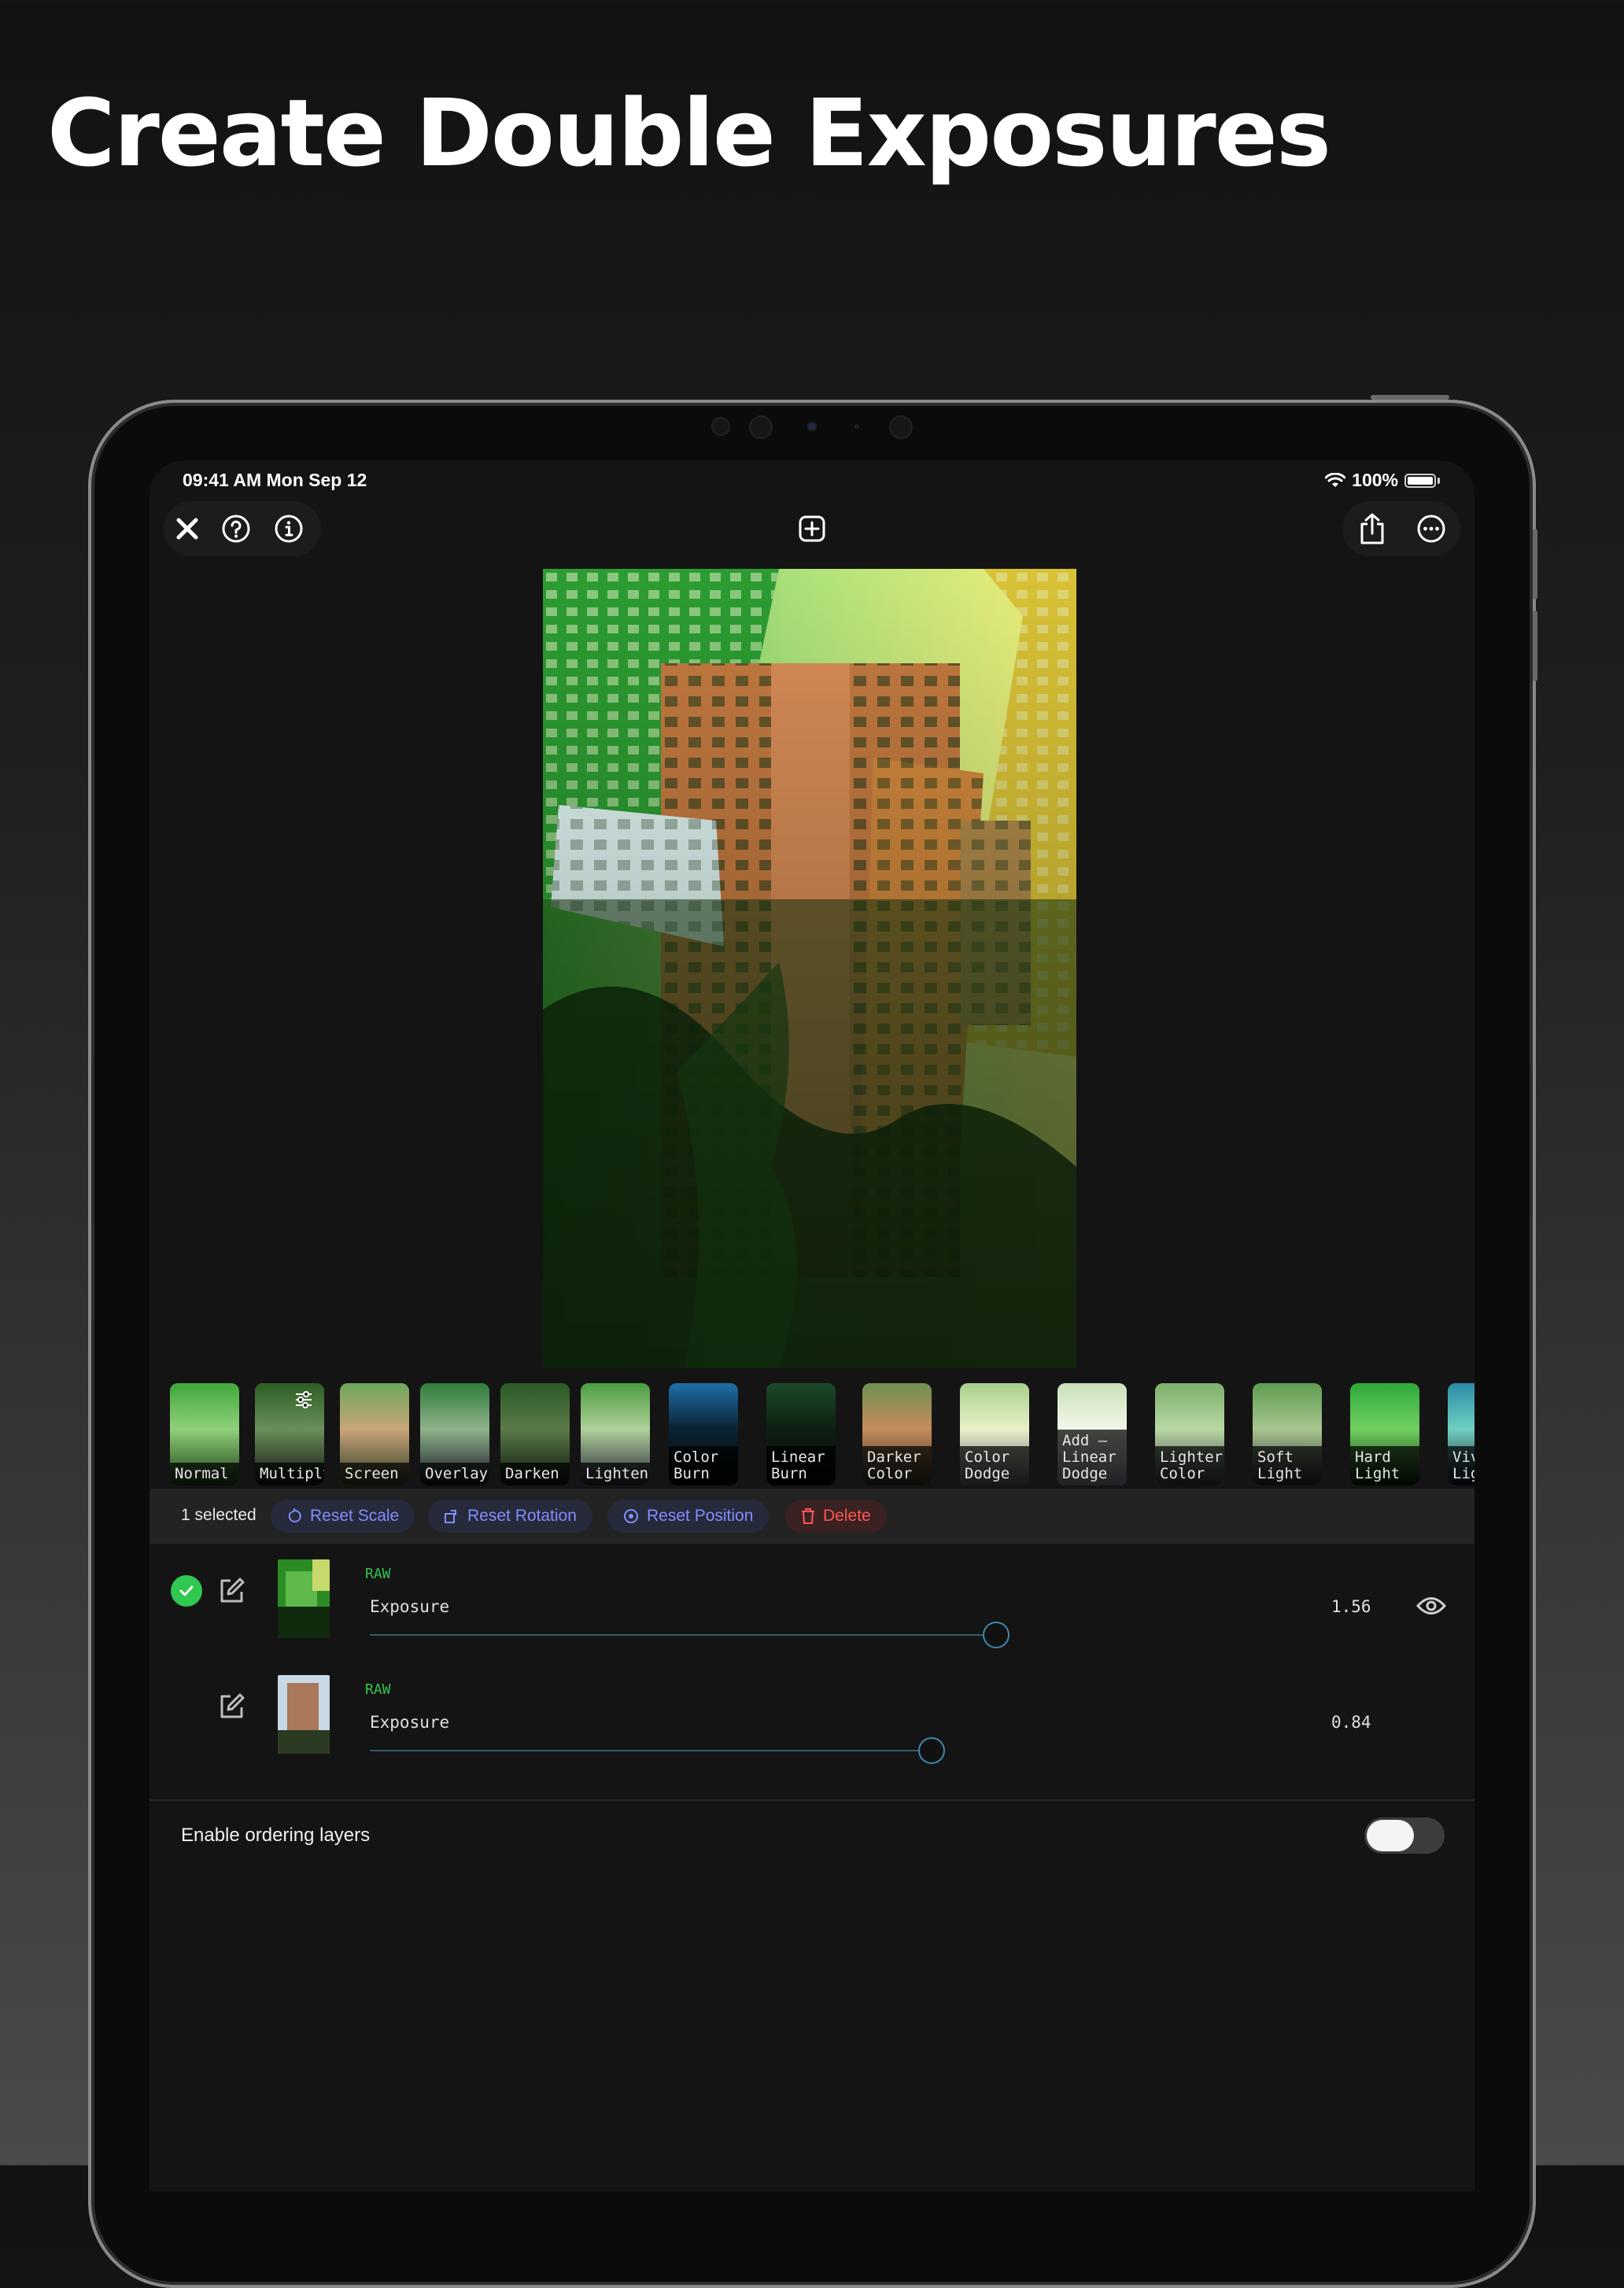  I want to click on blend-mode-lighten: Lighten, so click(615, 1434).